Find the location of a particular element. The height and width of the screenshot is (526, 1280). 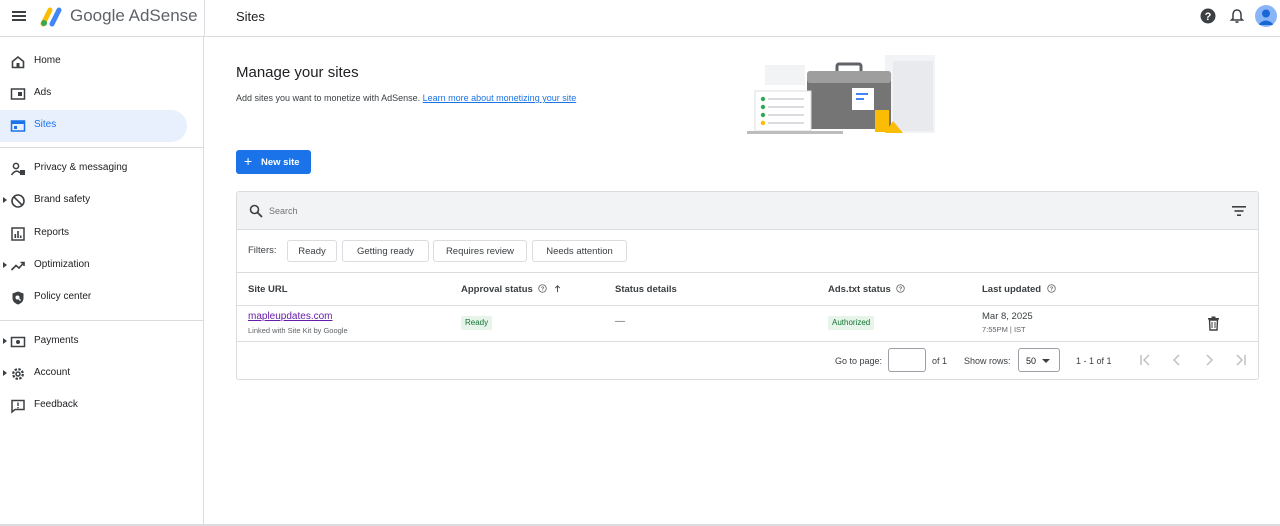

sidebar-item-optimization: Optimization is located at coordinates (93, 266).